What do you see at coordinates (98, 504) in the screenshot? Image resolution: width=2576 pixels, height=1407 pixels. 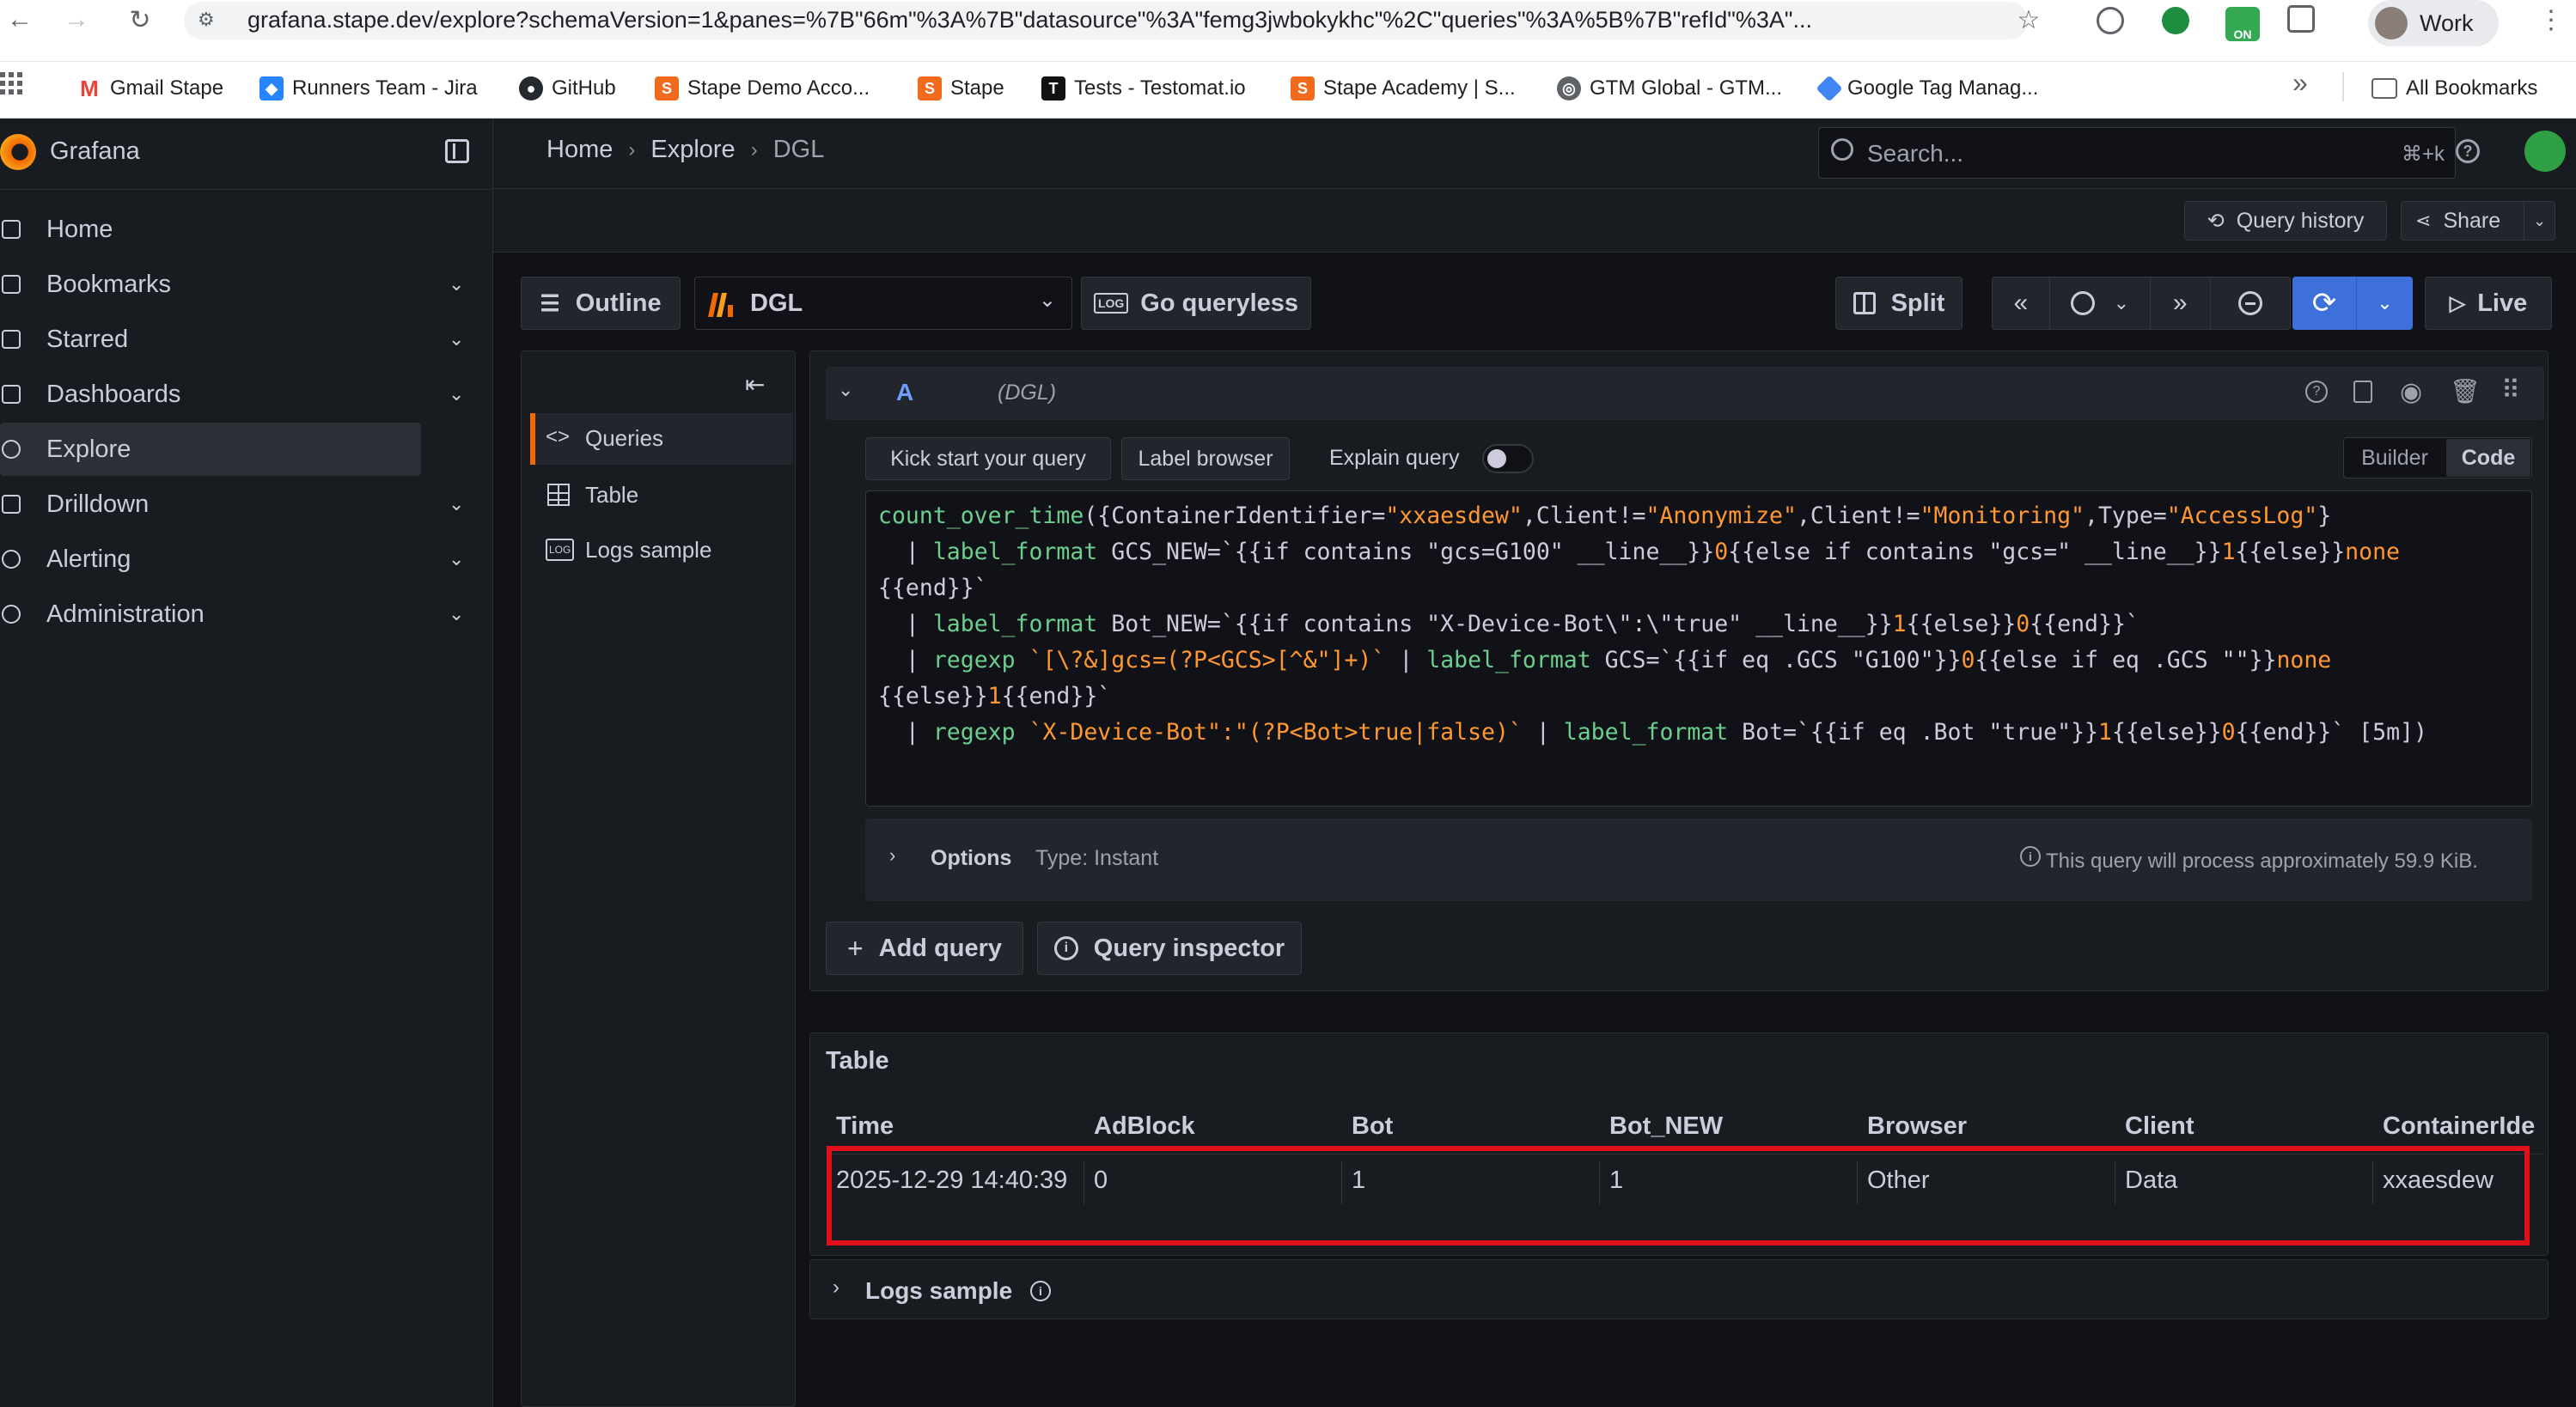 I see `sidebar-item-label: Drilldown` at bounding box center [98, 504].